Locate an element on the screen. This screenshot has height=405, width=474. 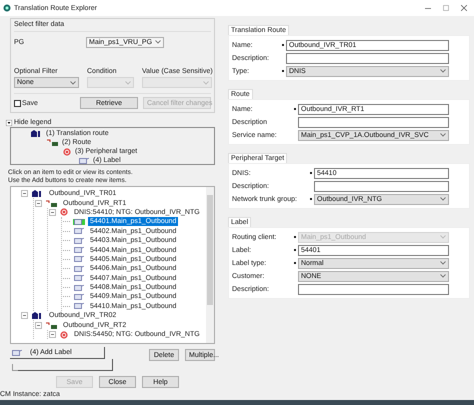
close-icon is located at coordinates (464, 8).